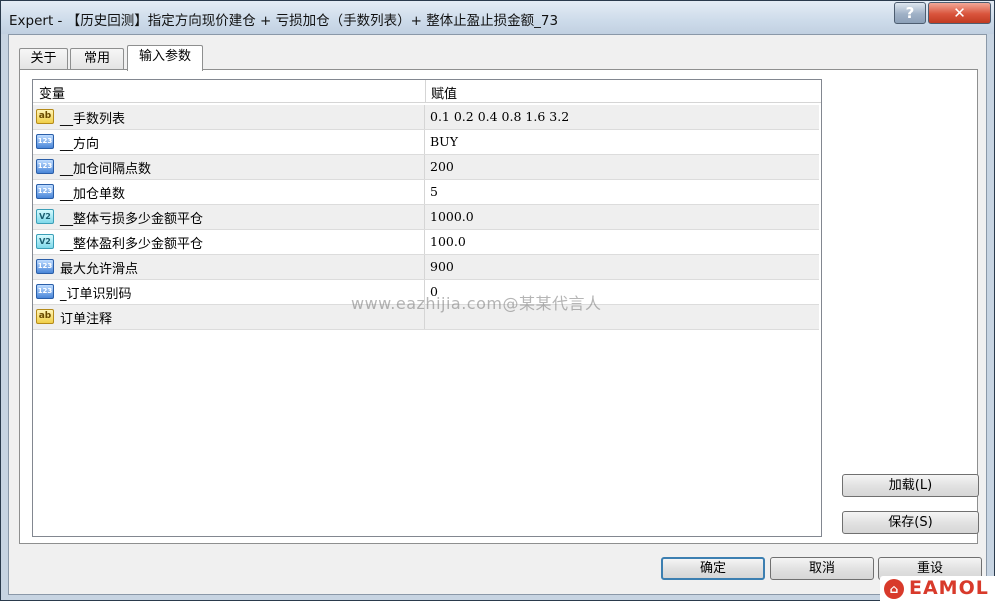 This screenshot has height=601, width=995. Describe the element at coordinates (229, 267) in the screenshot. I see `variable-cell: 123 最大允许滑点` at that location.